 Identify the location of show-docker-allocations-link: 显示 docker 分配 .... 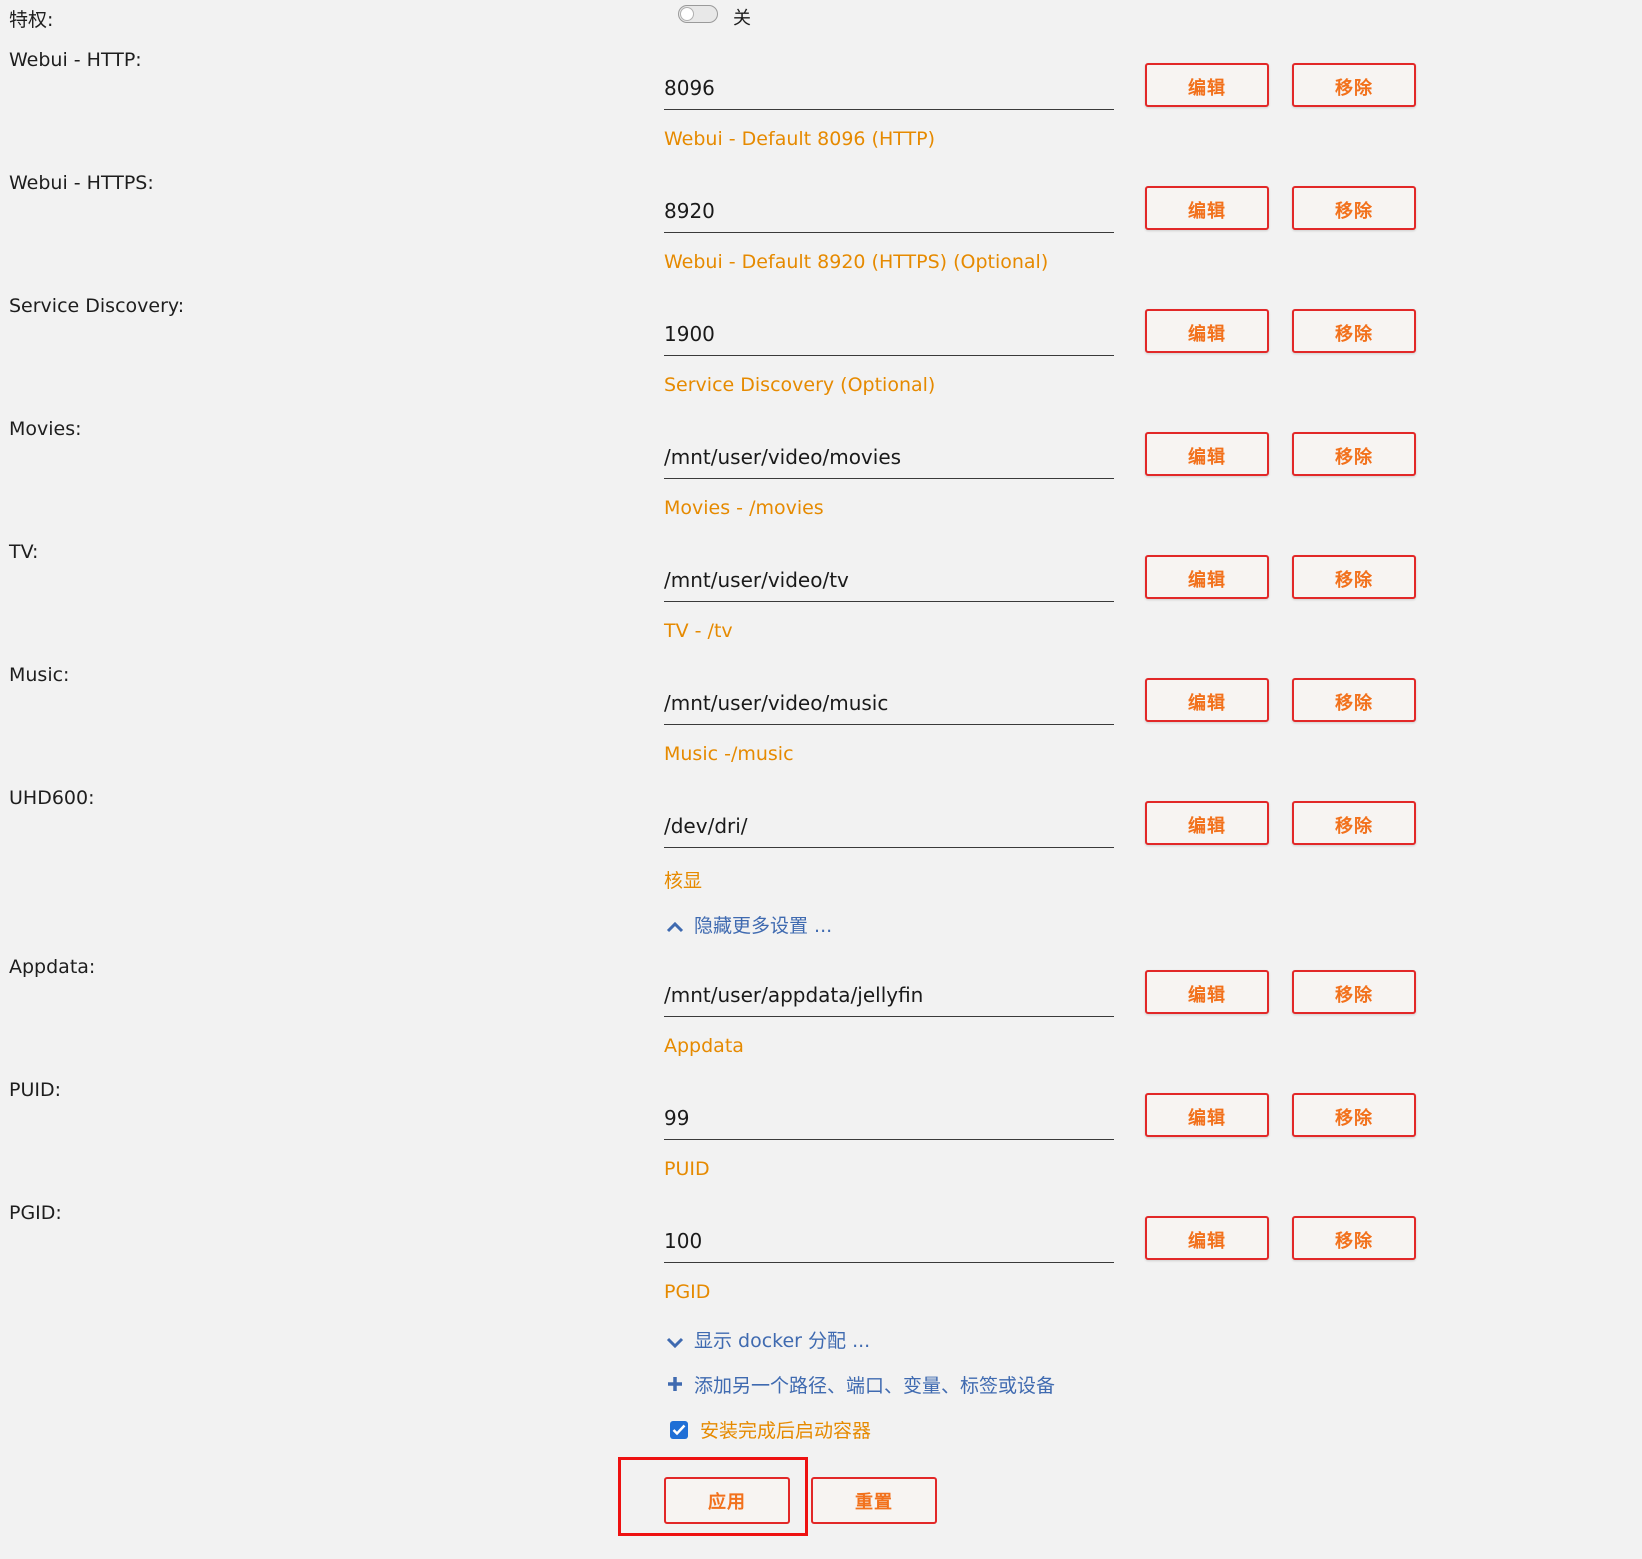
(768, 1339).